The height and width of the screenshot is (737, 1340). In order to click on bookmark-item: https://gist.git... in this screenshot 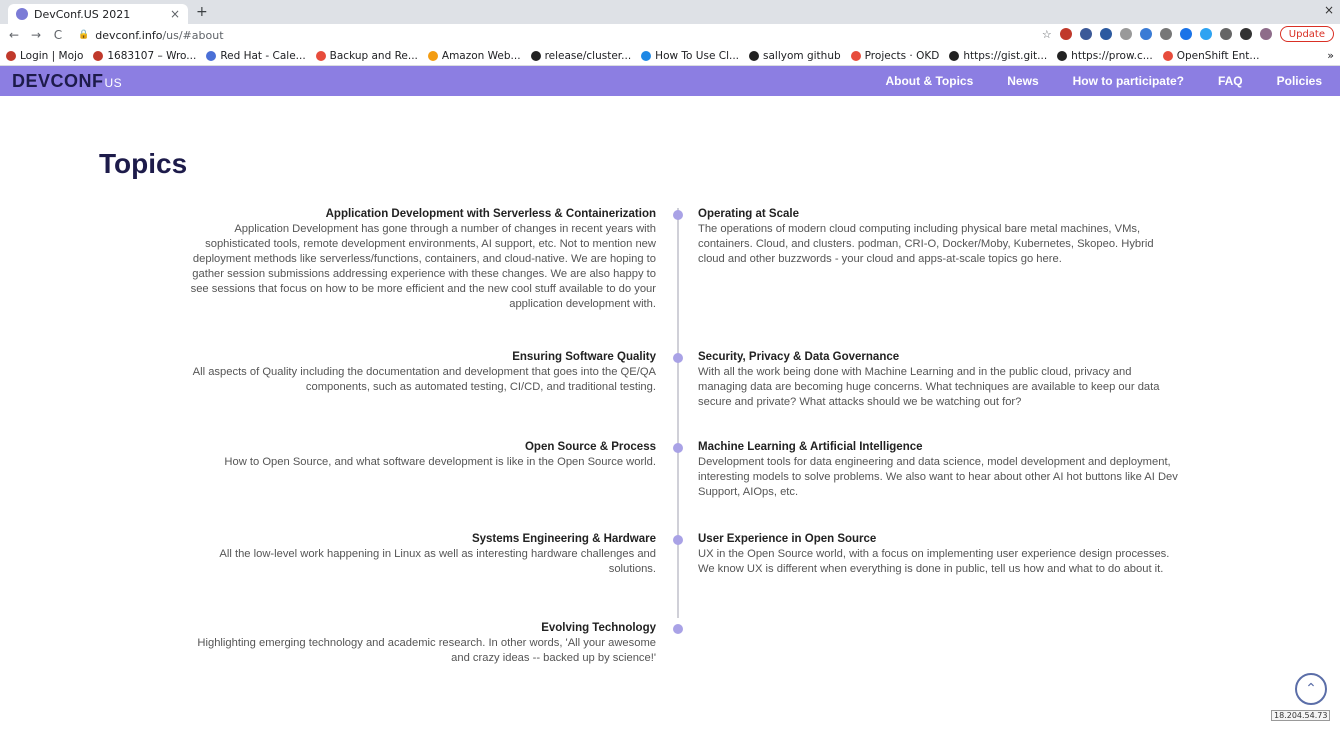, I will do `click(998, 56)`.